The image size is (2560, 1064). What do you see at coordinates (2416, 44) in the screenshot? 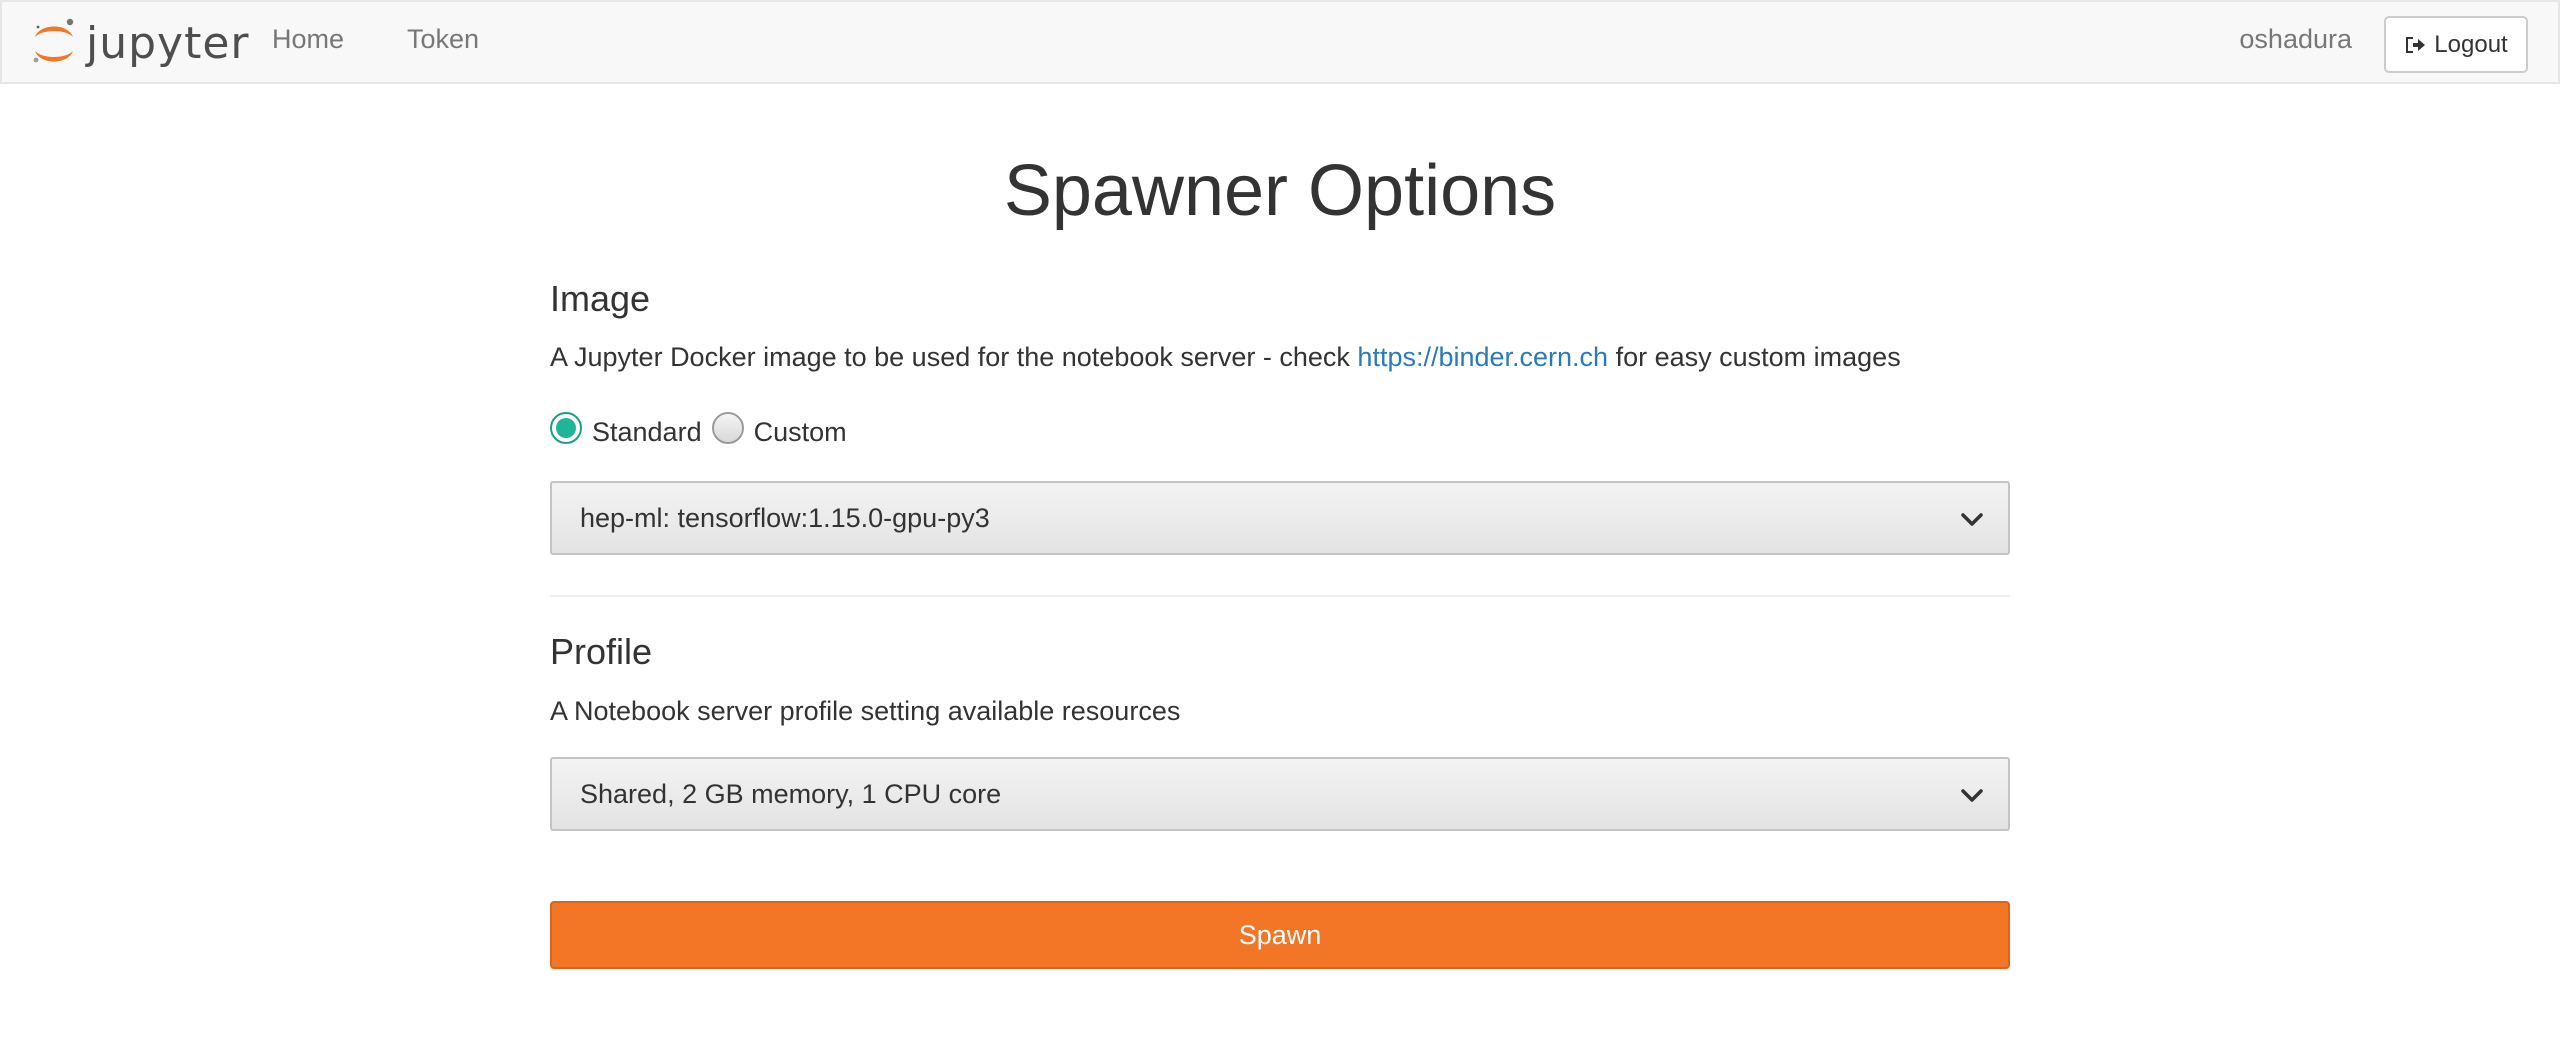
I see `sign-out-icon` at bounding box center [2416, 44].